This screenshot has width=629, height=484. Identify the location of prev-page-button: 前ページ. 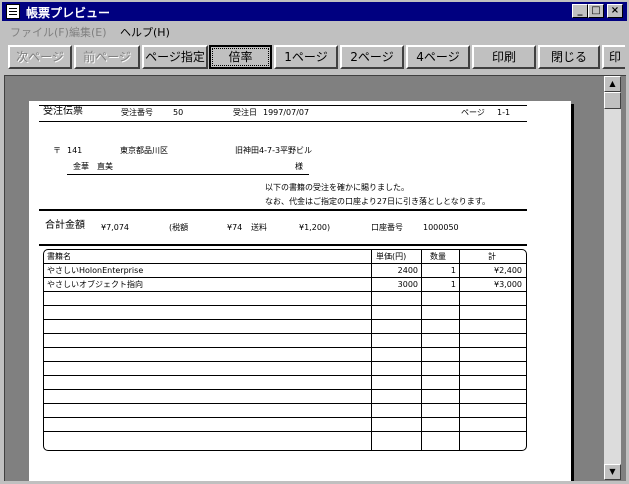
(107, 57).